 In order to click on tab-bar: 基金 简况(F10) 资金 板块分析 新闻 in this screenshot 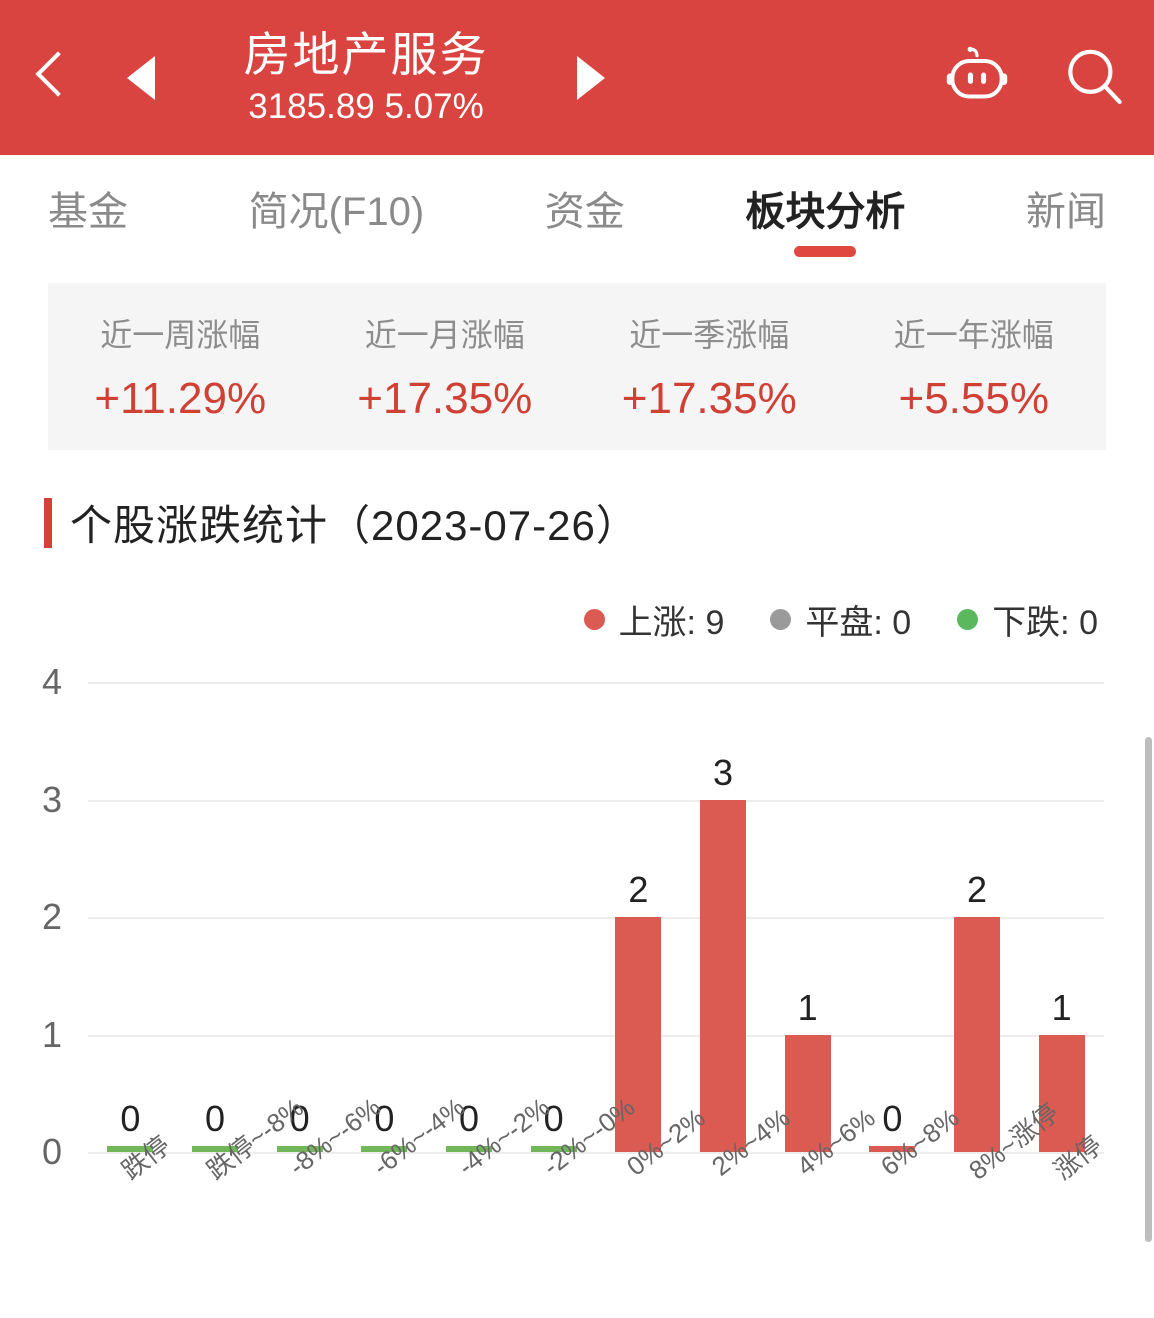, I will do `click(577, 214)`.